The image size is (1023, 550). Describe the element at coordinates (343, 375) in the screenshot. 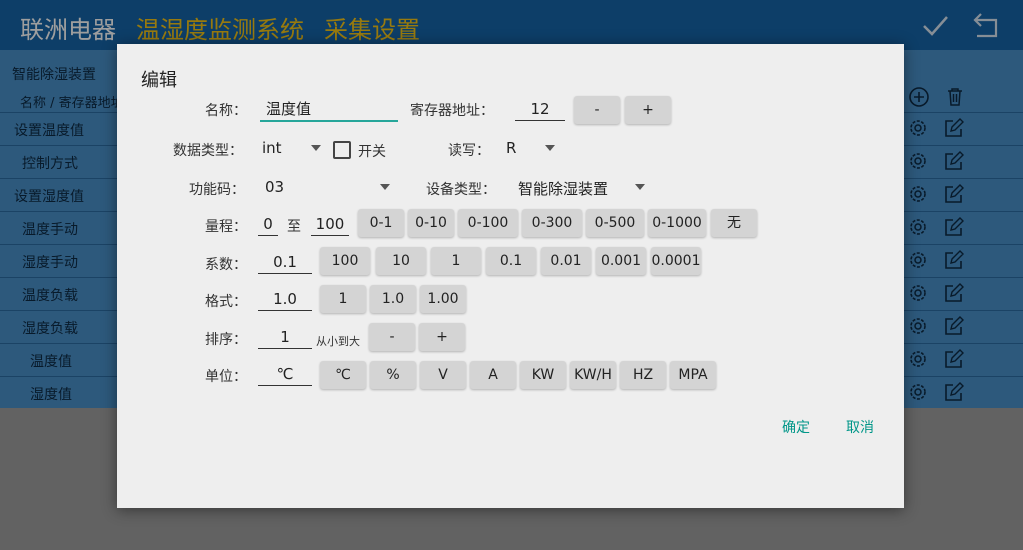

I see `unit-preset-button: ℃` at that location.